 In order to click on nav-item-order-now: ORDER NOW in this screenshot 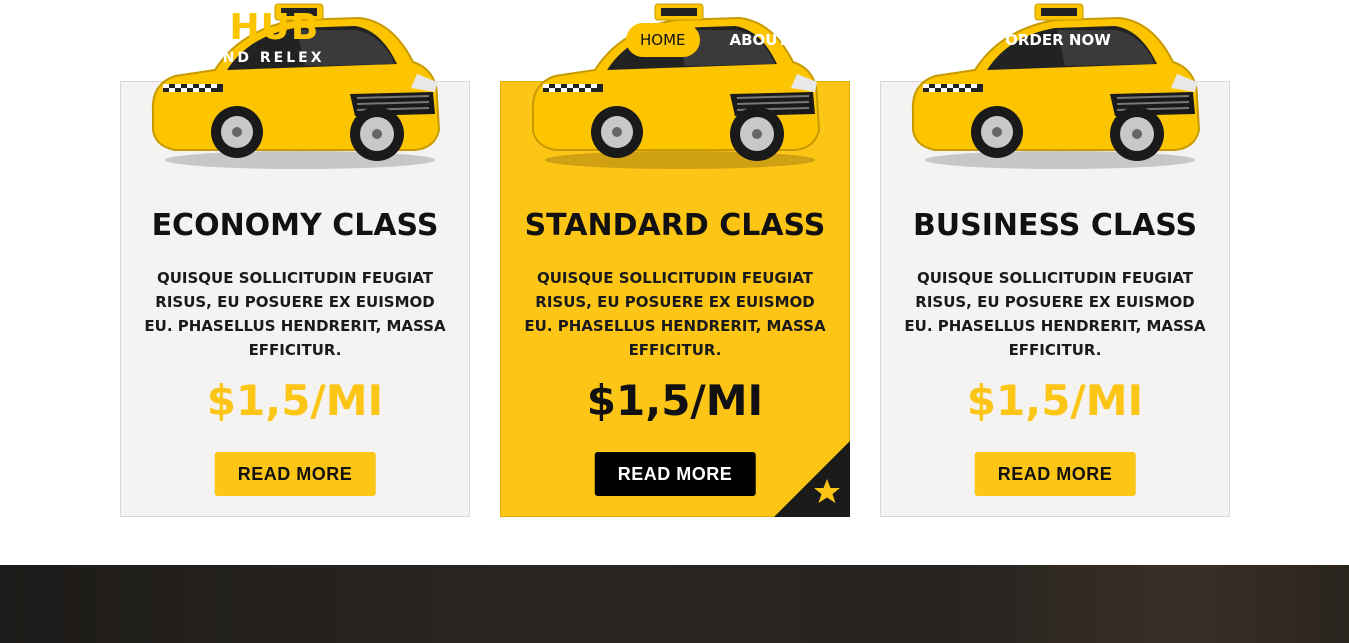, I will do `click(1058, 40)`.